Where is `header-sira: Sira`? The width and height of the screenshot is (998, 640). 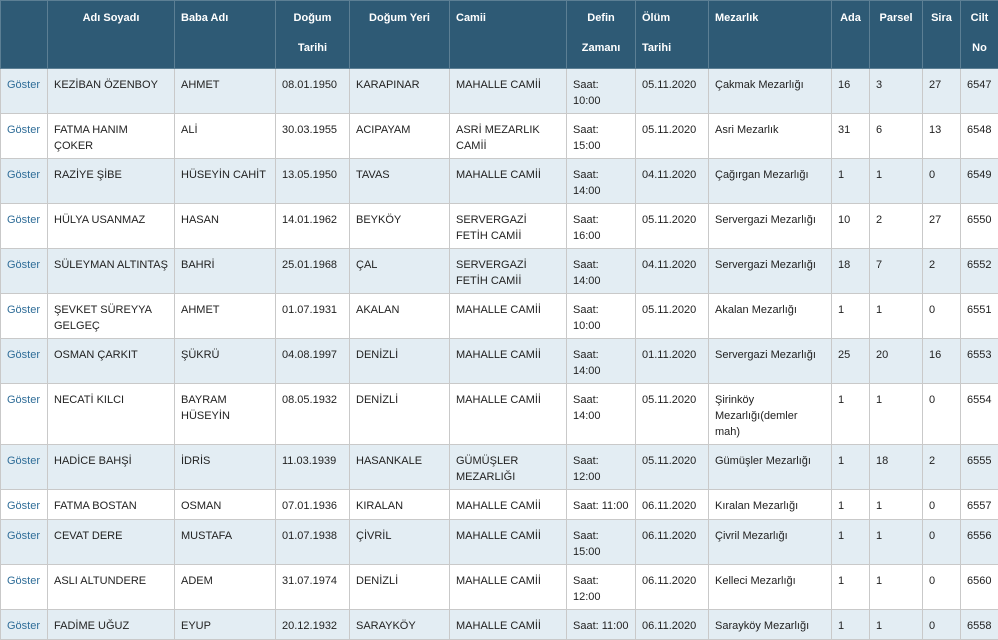
header-sira: Sira is located at coordinates (942, 35).